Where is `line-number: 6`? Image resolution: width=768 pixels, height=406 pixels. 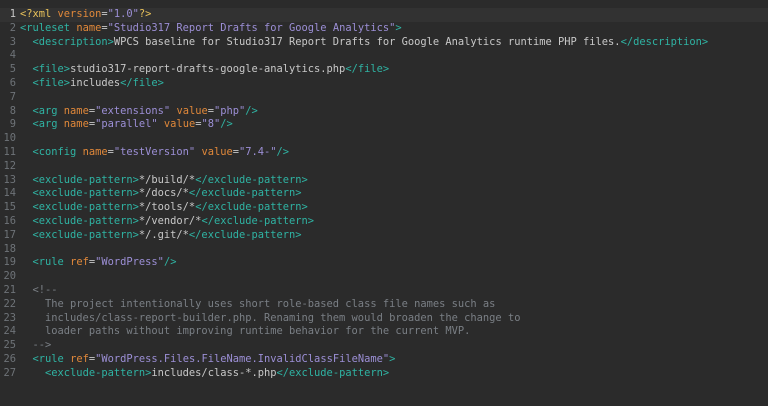 line-number: 6 is located at coordinates (12, 83).